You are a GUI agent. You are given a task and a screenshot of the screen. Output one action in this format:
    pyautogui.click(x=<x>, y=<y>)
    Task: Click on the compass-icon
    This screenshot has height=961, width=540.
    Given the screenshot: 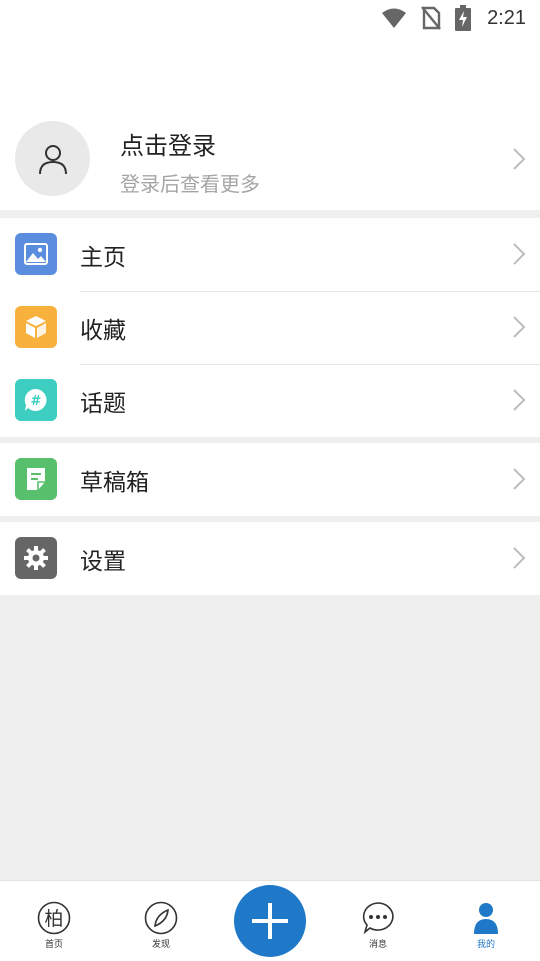 What is the action you would take?
    pyautogui.click(x=161, y=918)
    